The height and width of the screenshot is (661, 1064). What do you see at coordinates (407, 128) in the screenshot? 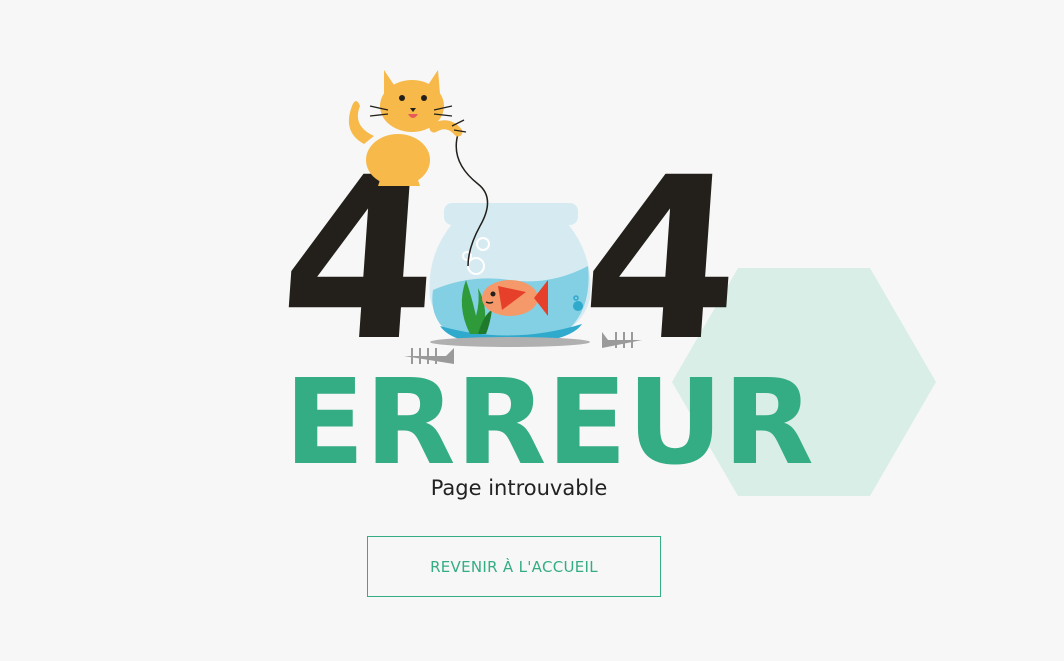
I see `cat-icon` at bounding box center [407, 128].